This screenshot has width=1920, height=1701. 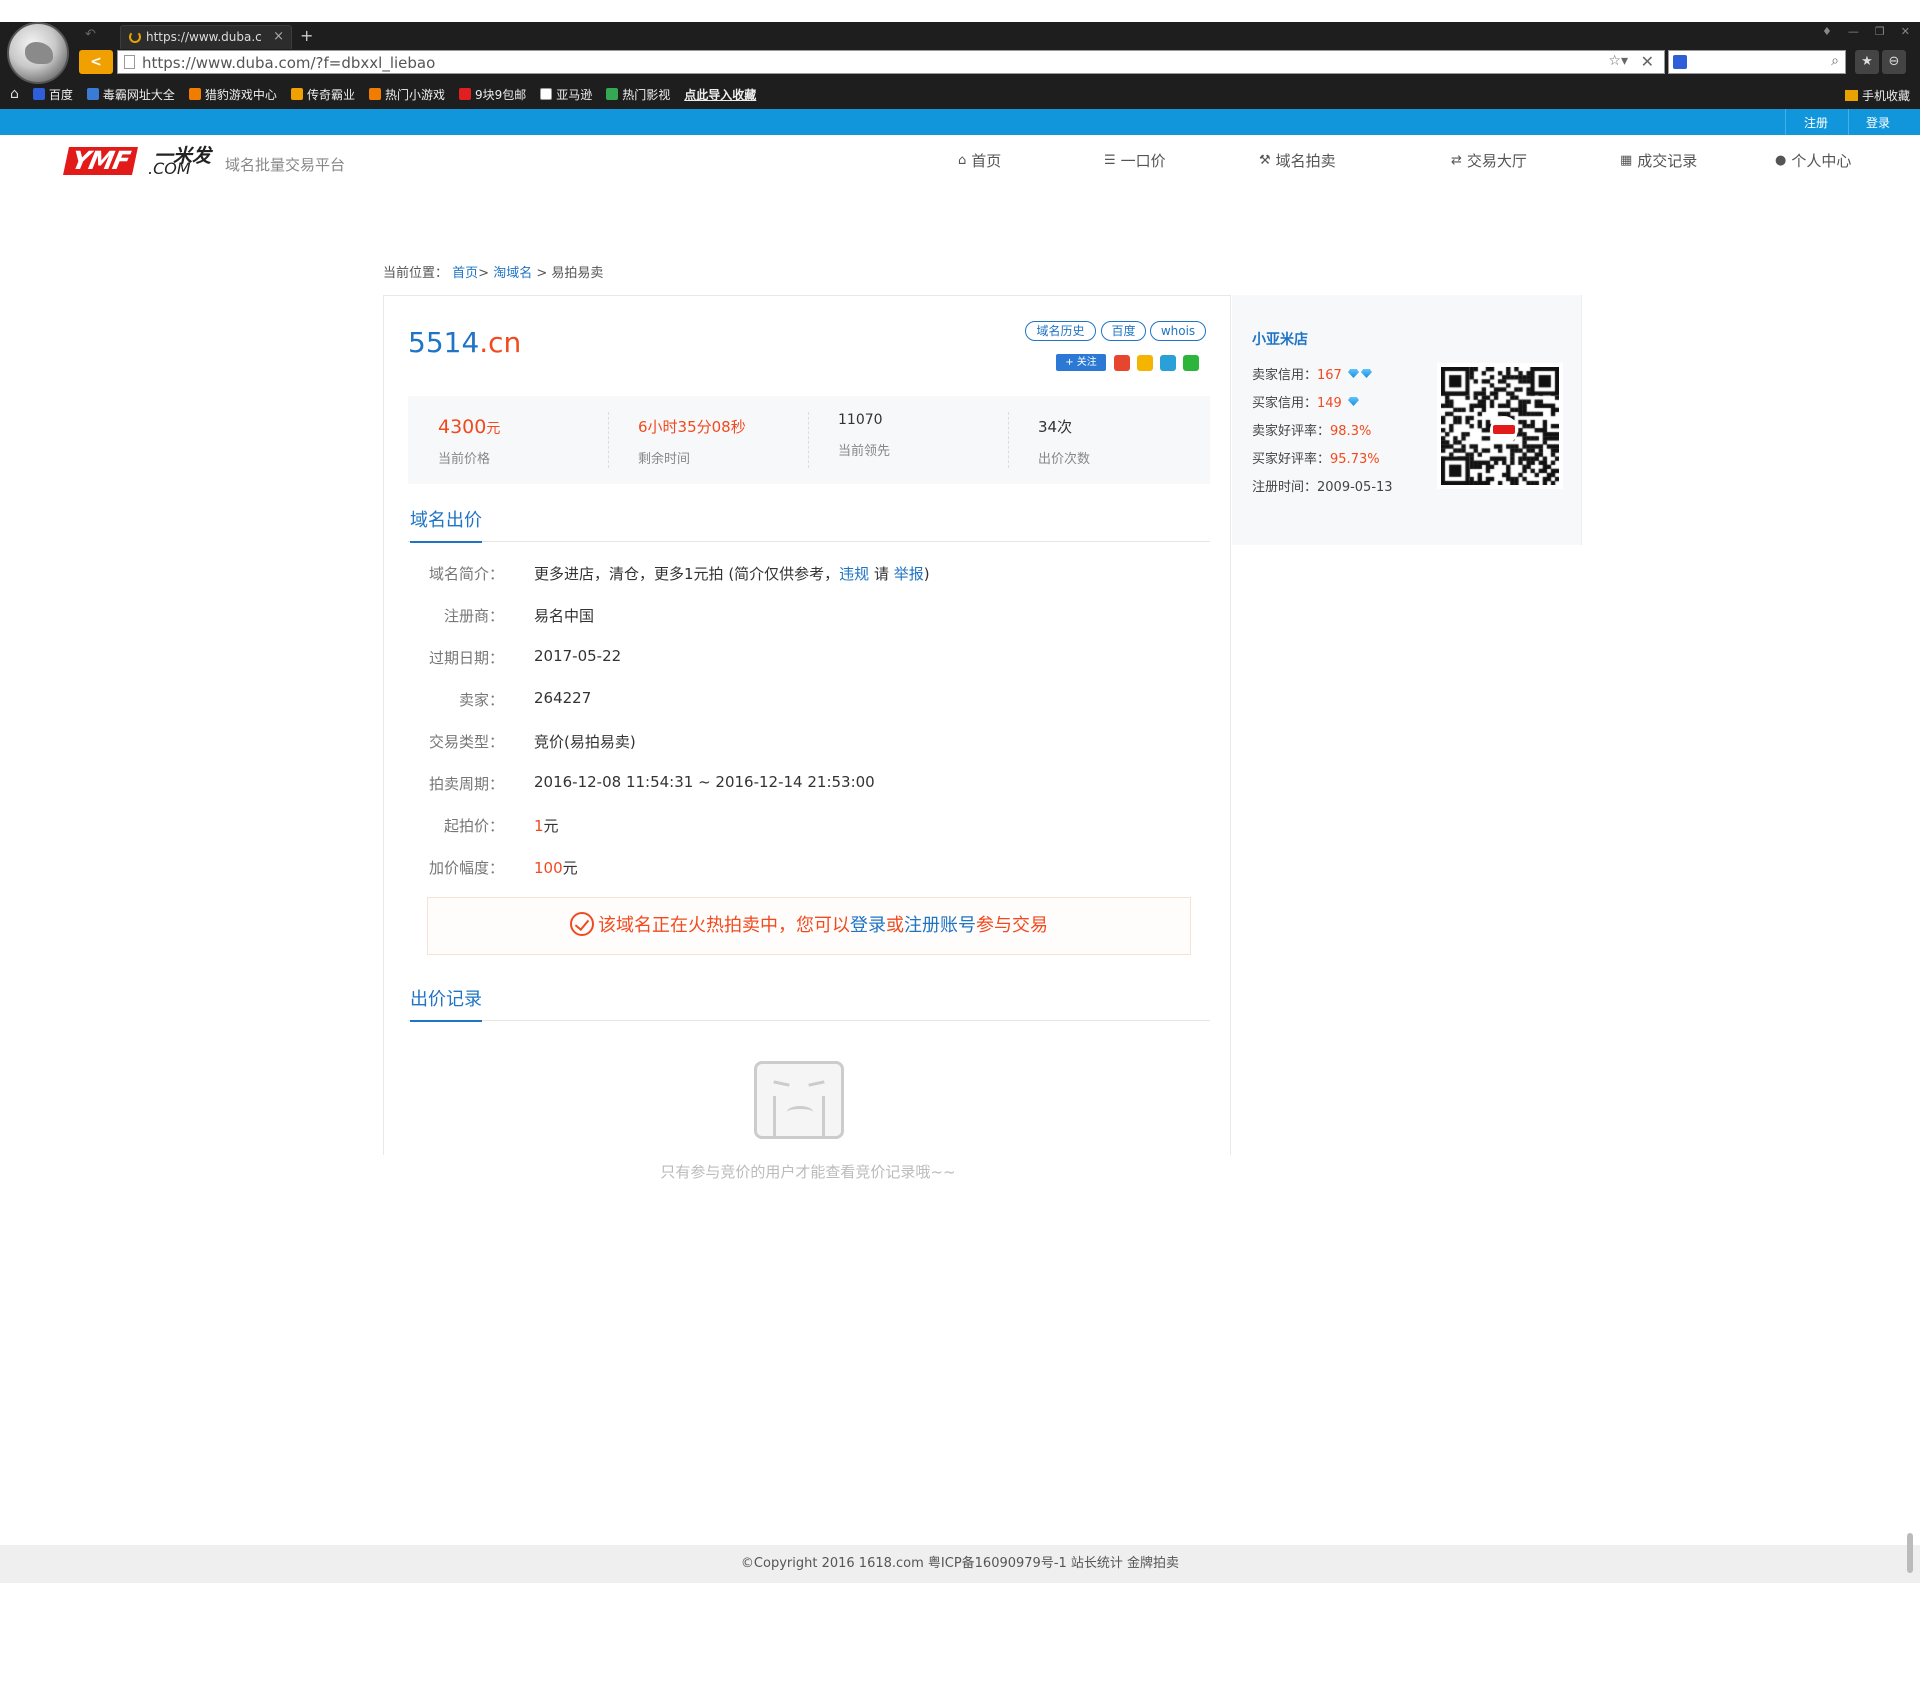 What do you see at coordinates (288, 63) in the screenshot?
I see `url-text: https://www.duba.com/?f=dbxxl_liebao` at bounding box center [288, 63].